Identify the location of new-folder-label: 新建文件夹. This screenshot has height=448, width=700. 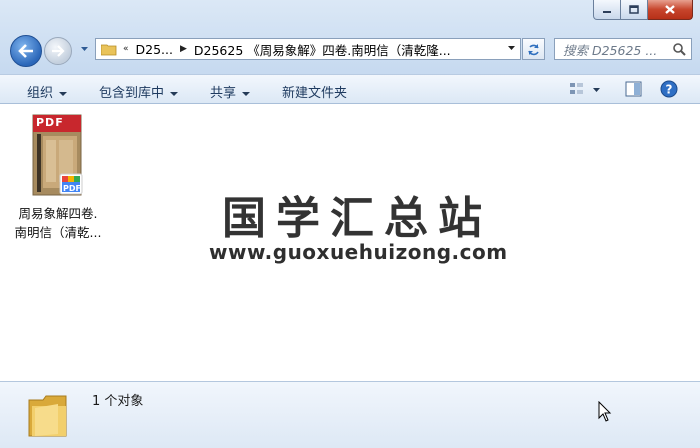
(315, 93).